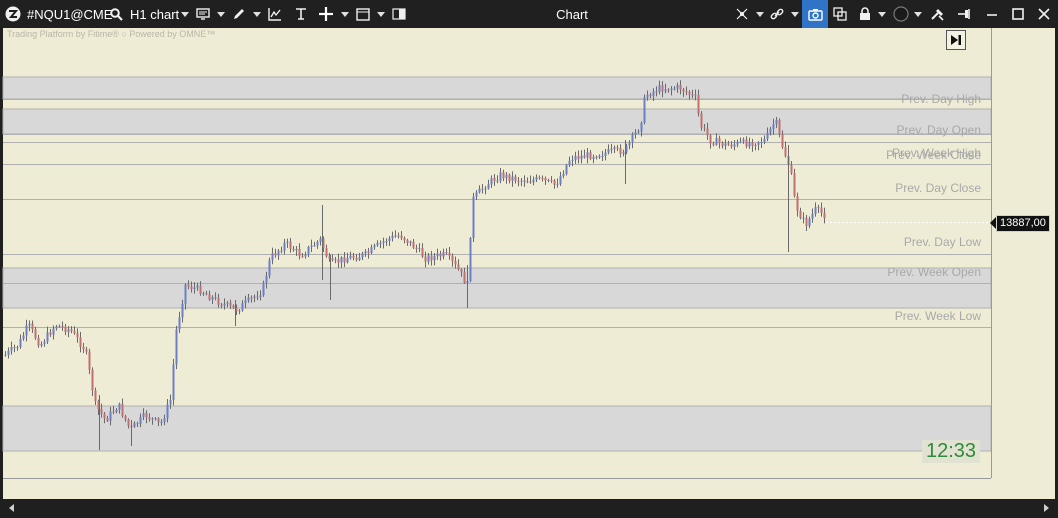  I want to click on scroll-left-icon, so click(11, 508).